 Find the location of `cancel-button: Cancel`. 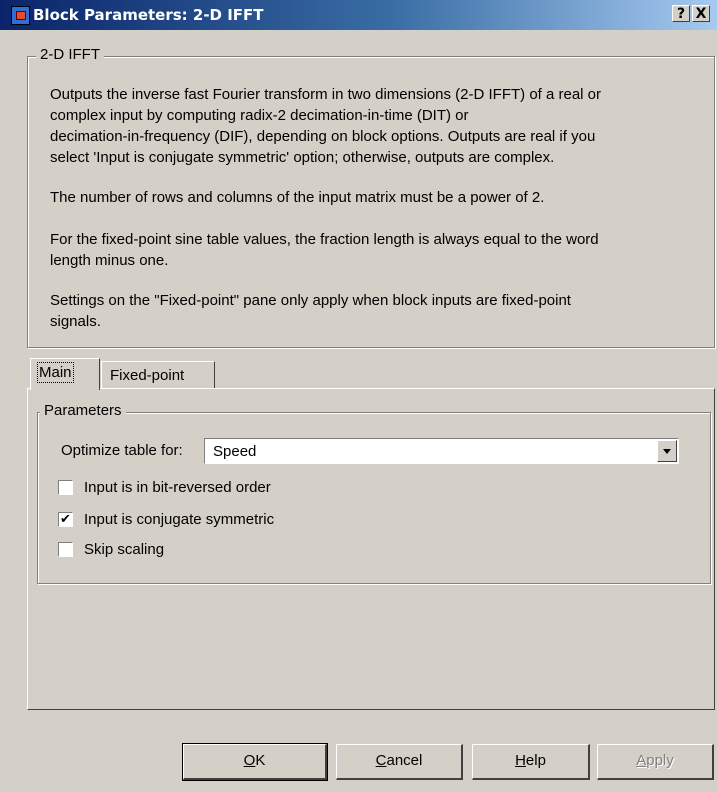

cancel-button: Cancel is located at coordinates (399, 762).